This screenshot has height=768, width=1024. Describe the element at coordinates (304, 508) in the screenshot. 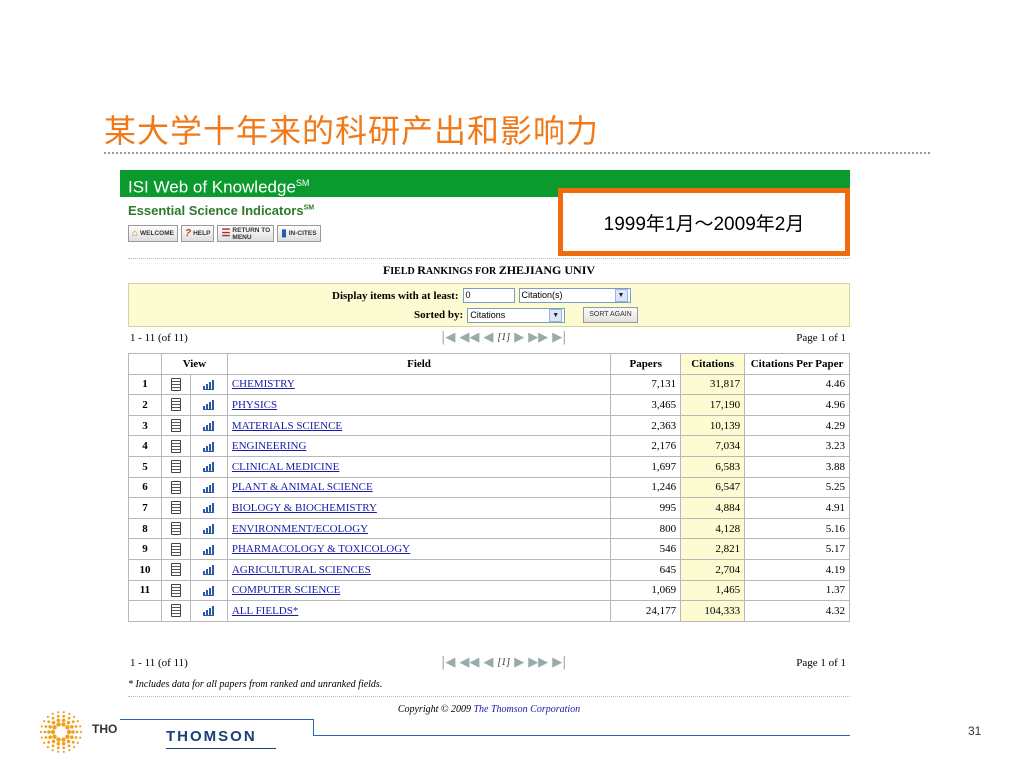

I see `field-link: BIOLOGY & BIOCHEMISTRY` at that location.